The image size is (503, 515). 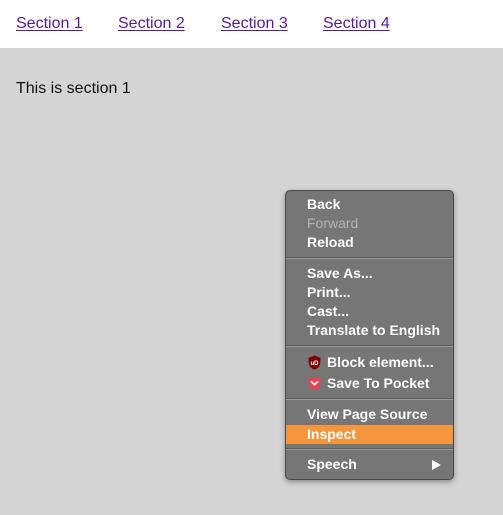 What do you see at coordinates (369, 242) in the screenshot?
I see `menu-item-reload: Reload` at bounding box center [369, 242].